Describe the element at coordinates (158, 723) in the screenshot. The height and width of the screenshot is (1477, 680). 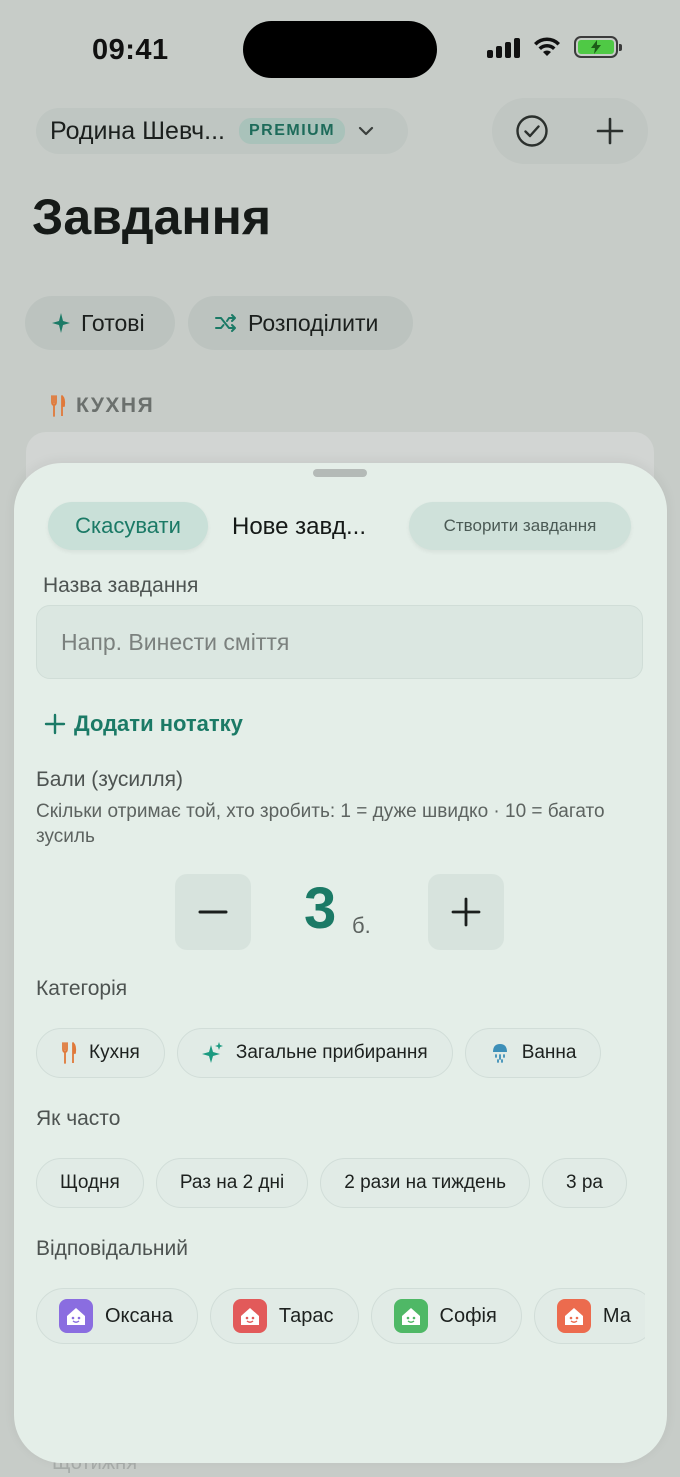
I see `add-note-label: Додати нотатку` at that location.